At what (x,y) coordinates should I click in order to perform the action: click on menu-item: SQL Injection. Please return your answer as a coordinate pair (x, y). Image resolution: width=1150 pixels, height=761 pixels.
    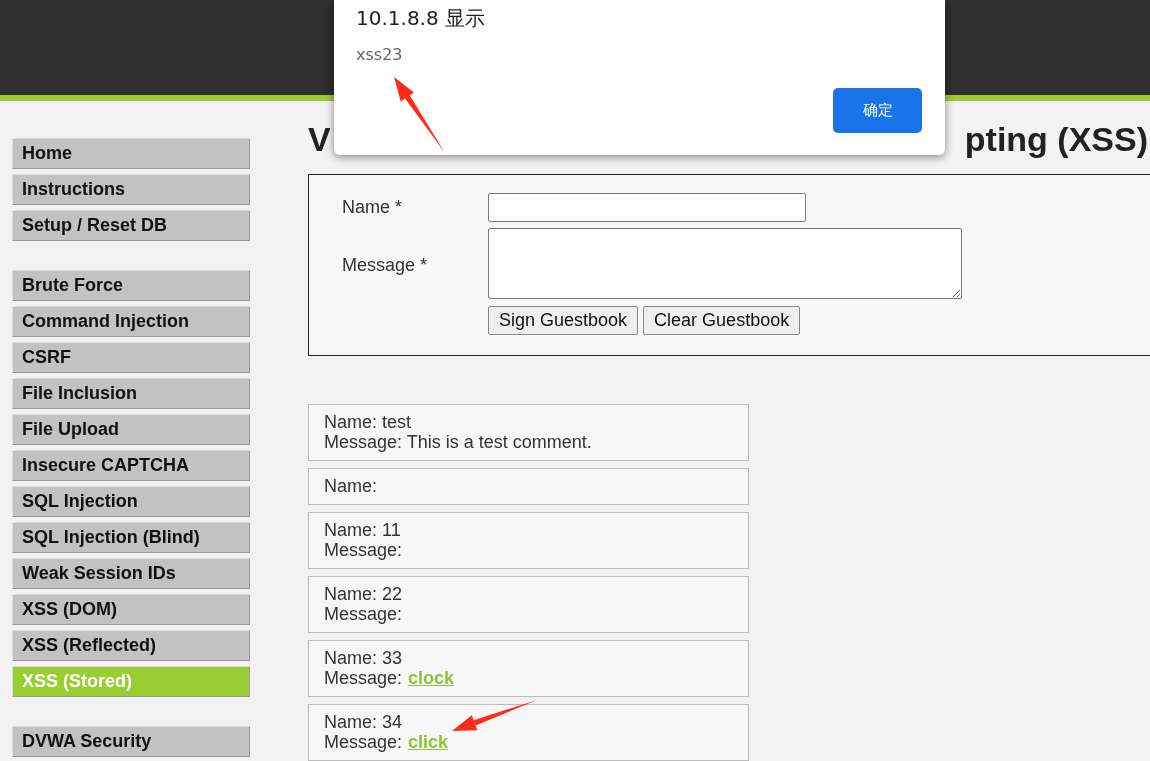
    Looking at the image, I should click on (131, 501).